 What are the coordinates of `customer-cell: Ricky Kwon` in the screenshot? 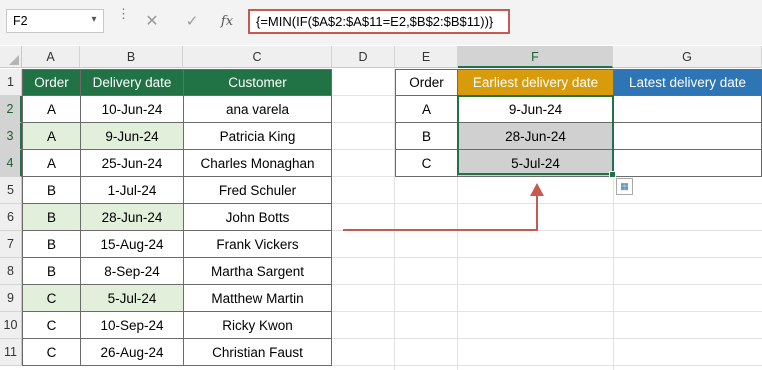 It's located at (257, 325).